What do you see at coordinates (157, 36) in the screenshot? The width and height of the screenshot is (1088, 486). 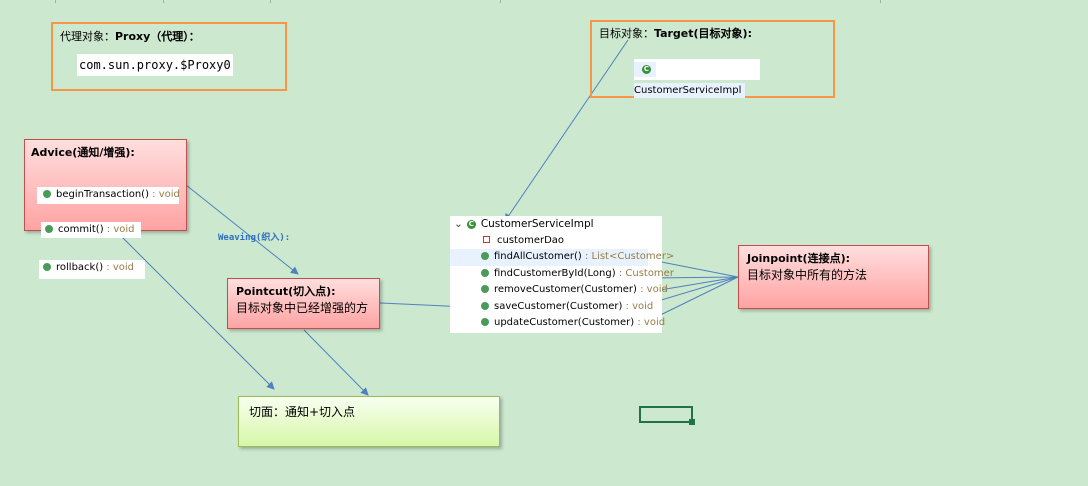 I see `proxy-title-en: Proxy（代理）：` at bounding box center [157, 36].